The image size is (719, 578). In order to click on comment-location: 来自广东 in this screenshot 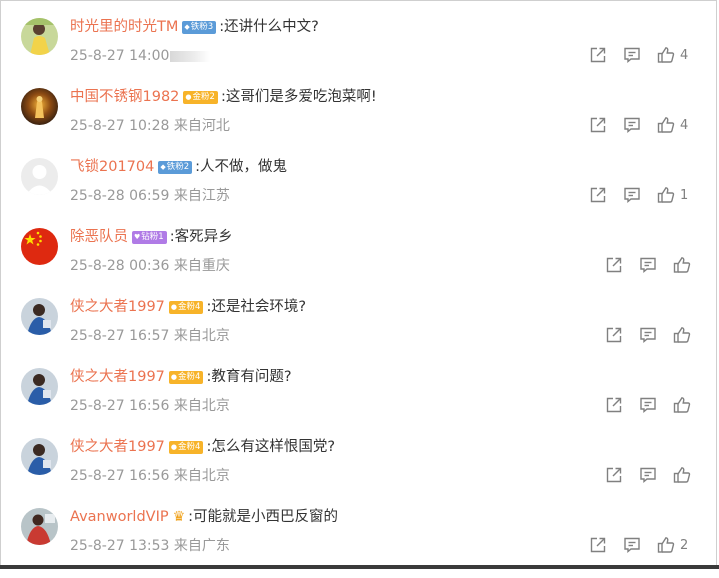, I will do `click(201, 546)`.